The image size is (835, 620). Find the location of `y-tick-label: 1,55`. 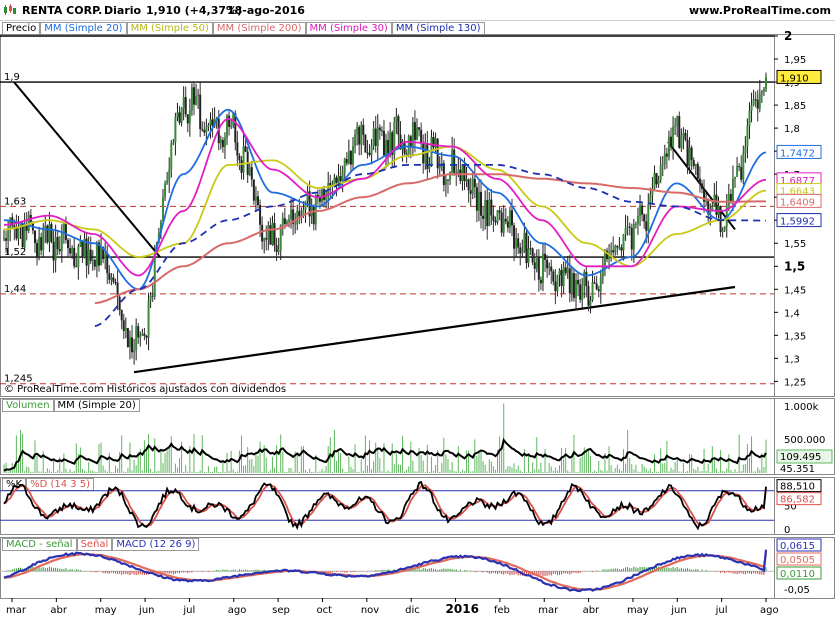

y-tick-label: 1,55 is located at coordinates (795, 244).